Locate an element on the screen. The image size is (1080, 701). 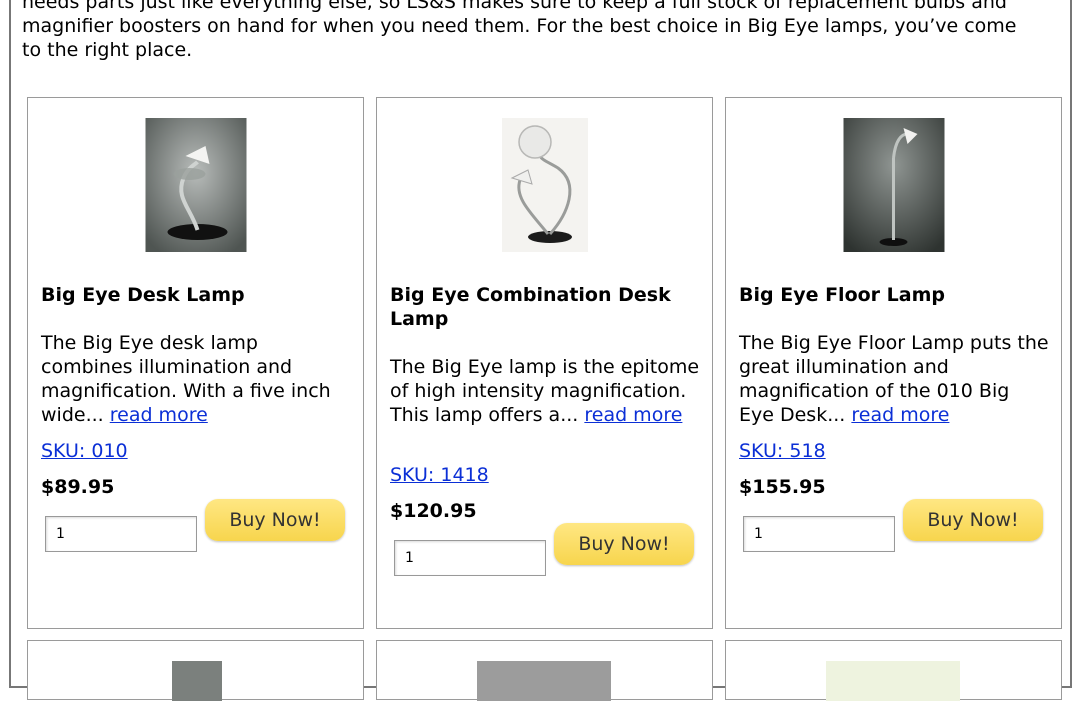
intro-line: to the right place. is located at coordinates (107, 50).